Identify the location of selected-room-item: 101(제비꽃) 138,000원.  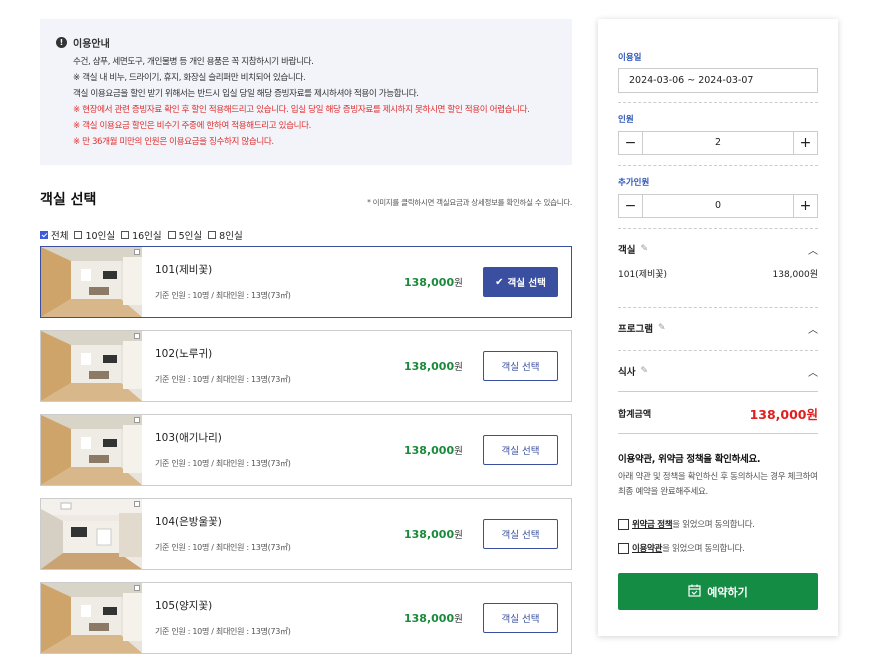
(718, 273).